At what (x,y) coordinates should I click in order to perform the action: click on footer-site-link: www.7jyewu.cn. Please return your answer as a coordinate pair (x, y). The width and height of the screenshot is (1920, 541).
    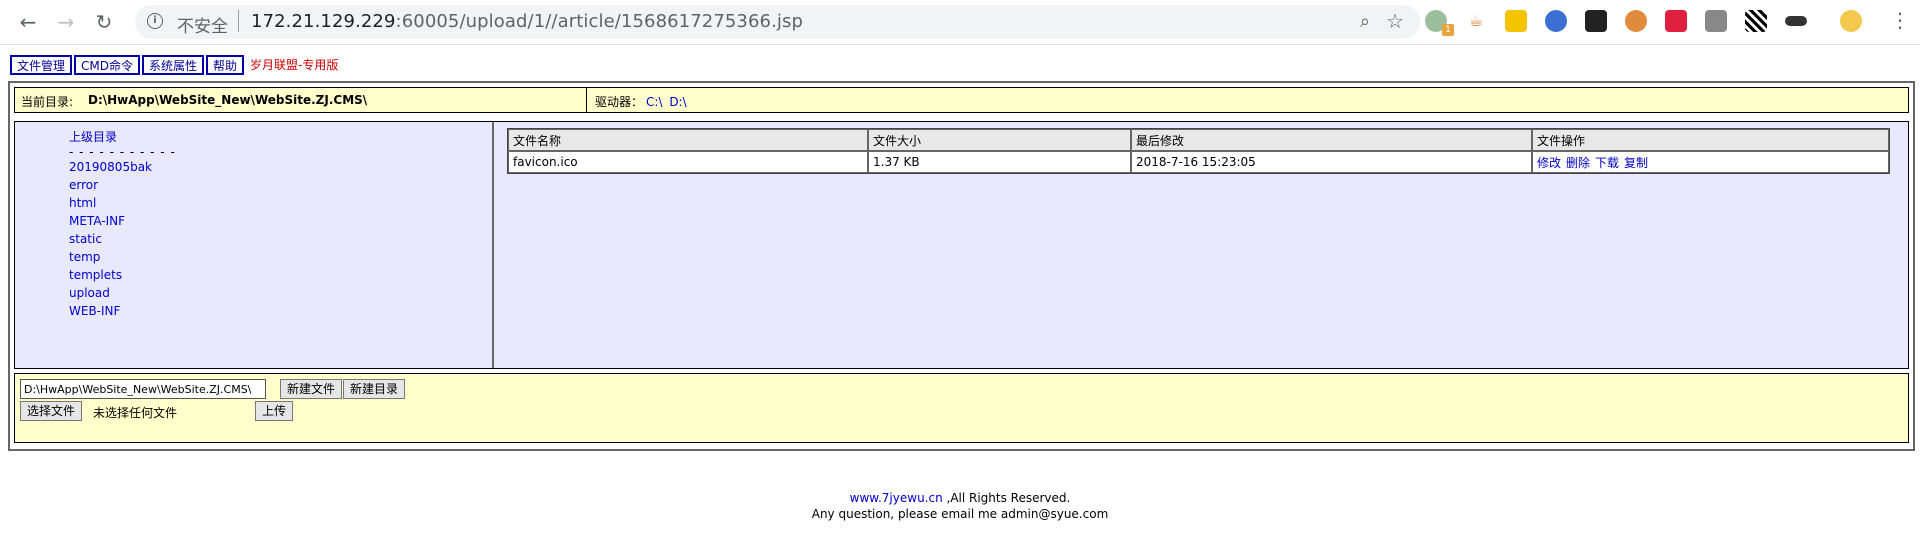
    Looking at the image, I should click on (896, 498).